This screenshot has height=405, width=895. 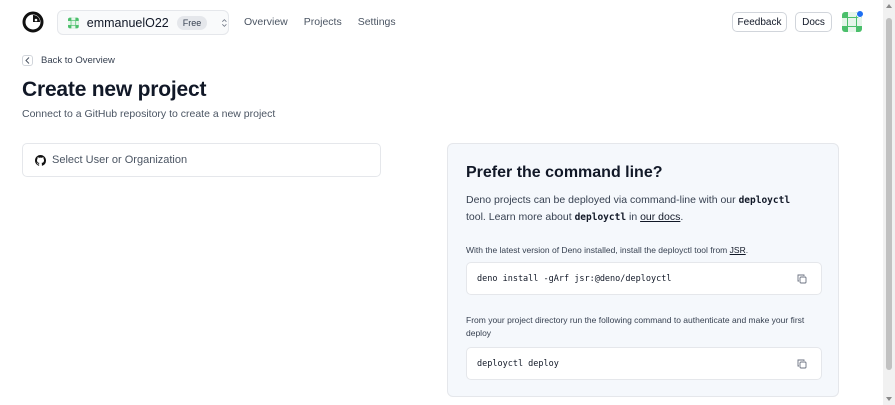 I want to click on feedback-button: Feedback, so click(x=759, y=22).